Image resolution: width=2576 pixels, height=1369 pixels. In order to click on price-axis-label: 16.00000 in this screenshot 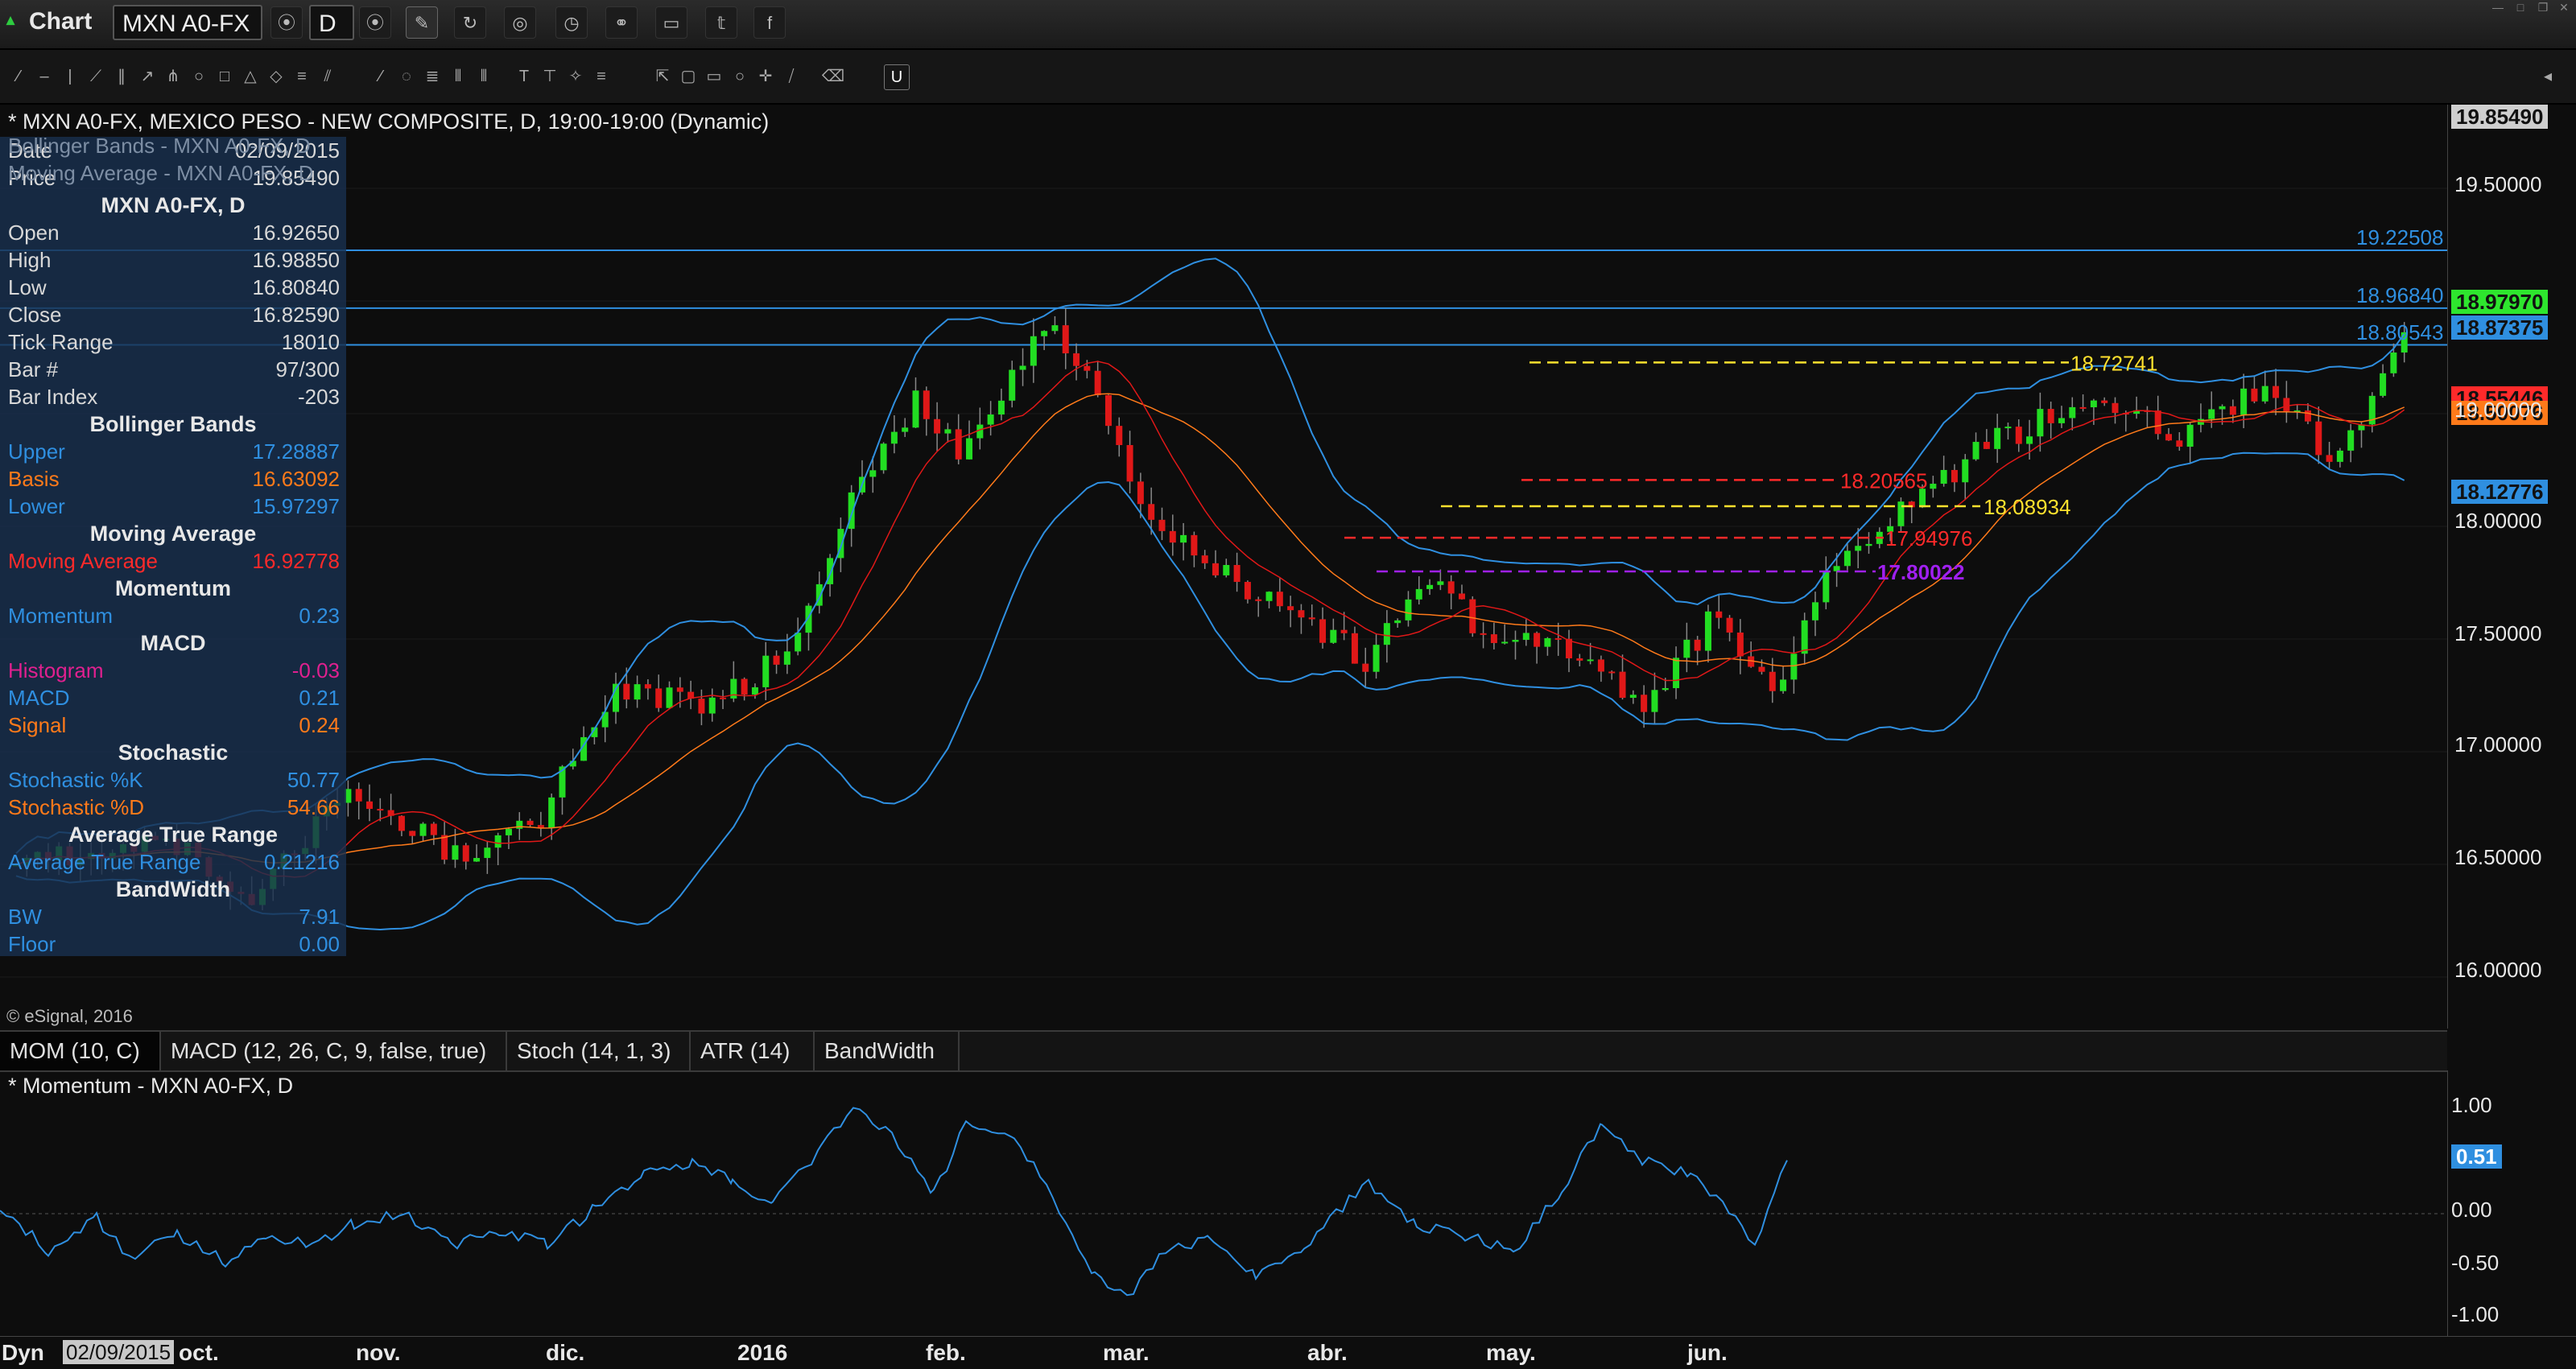, I will do `click(2498, 970)`.